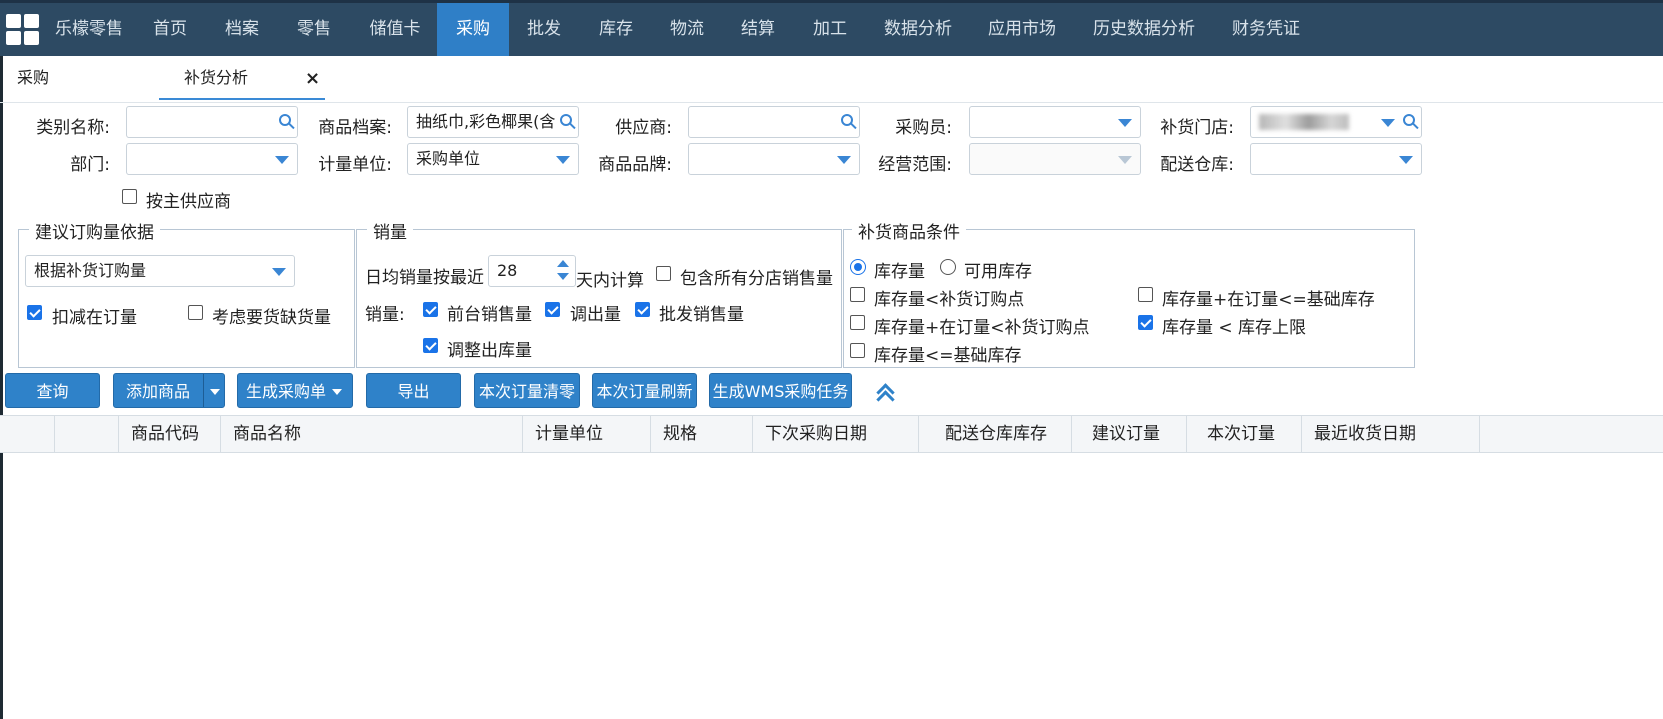 The width and height of the screenshot is (1663, 719). I want to click on deduct-on-order-label: 扣减在订量, so click(94, 318).